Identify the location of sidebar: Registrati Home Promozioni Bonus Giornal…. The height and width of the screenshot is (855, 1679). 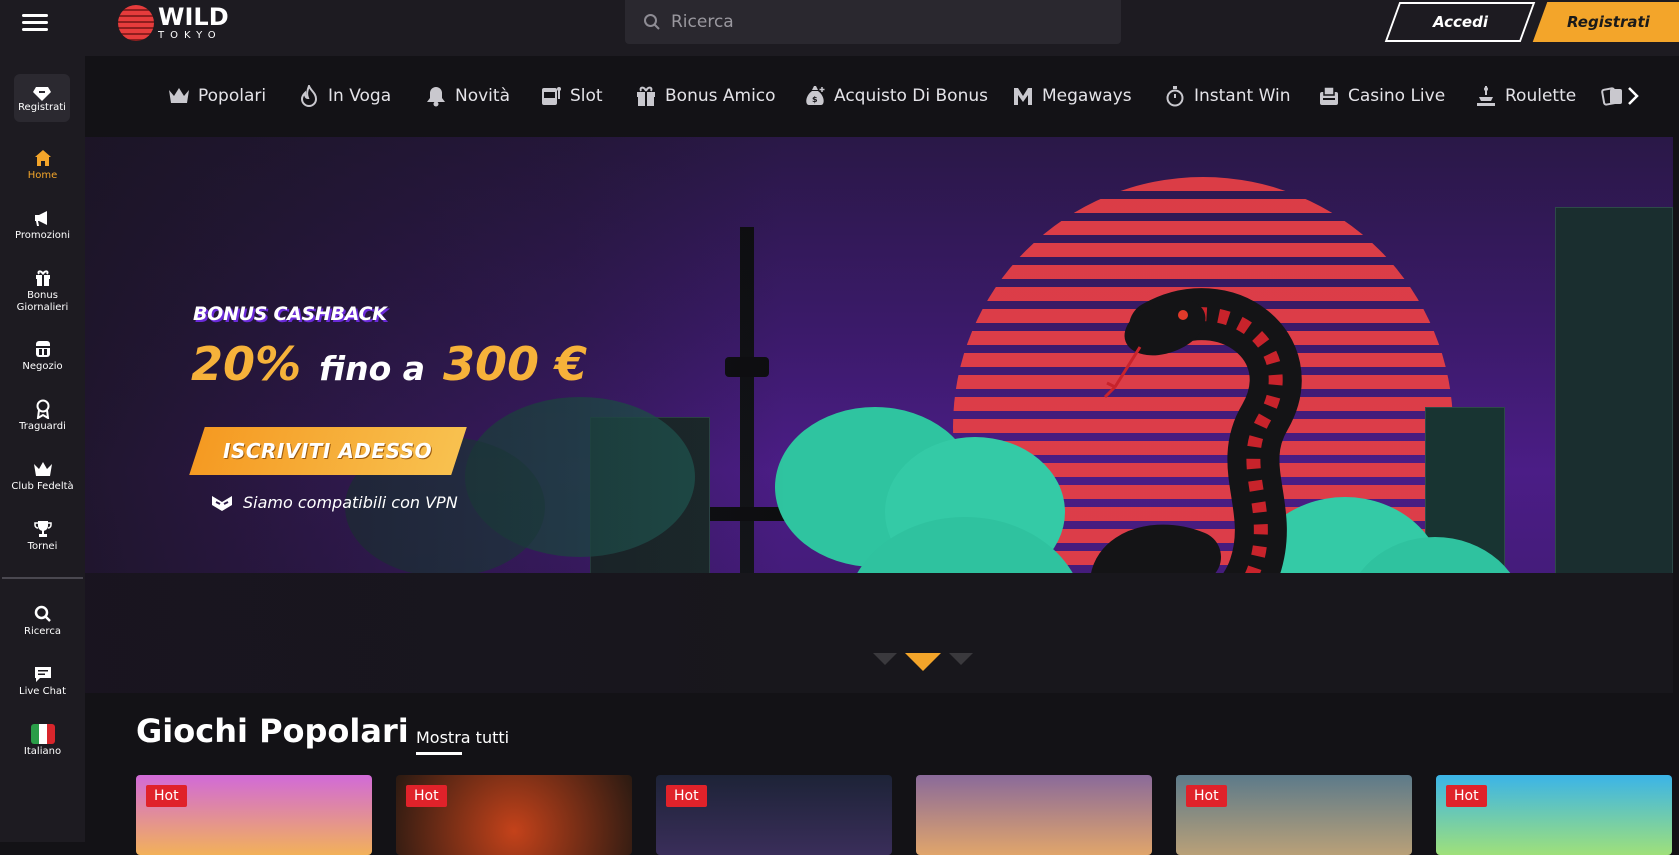
(42, 449).